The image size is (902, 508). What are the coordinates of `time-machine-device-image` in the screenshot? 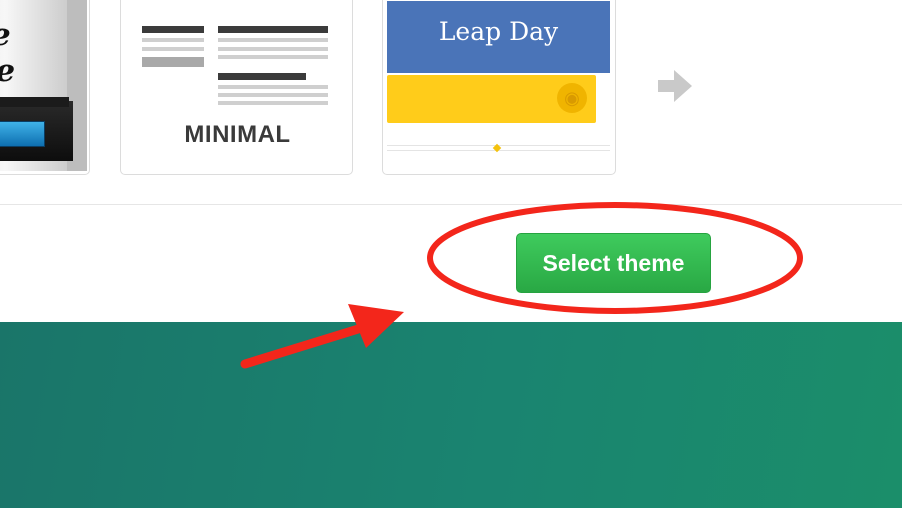 It's located at (36, 129).